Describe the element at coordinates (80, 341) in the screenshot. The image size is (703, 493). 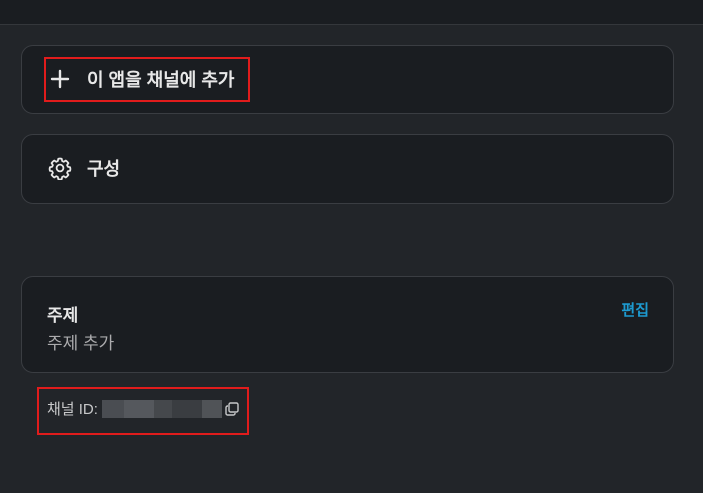
I see `add-topic-placeholder: 주제 추가` at that location.